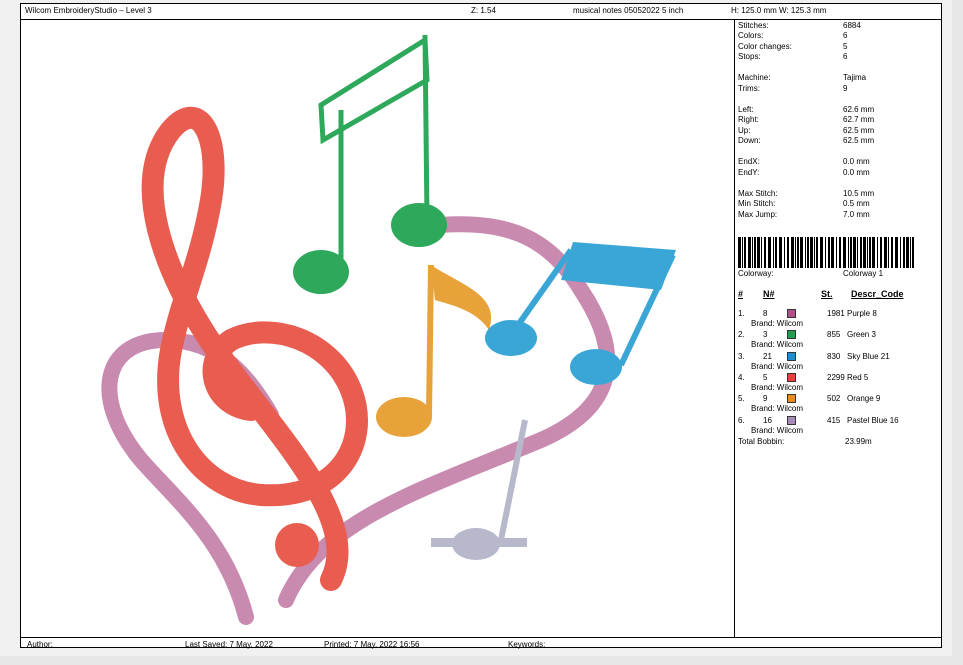  Describe the element at coordinates (861, 335) in the screenshot. I see `row-description: Green 3` at that location.